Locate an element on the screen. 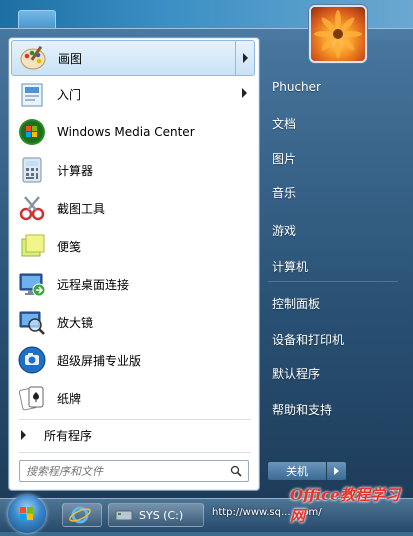 The image size is (413, 536). search-icon is located at coordinates (236, 471).